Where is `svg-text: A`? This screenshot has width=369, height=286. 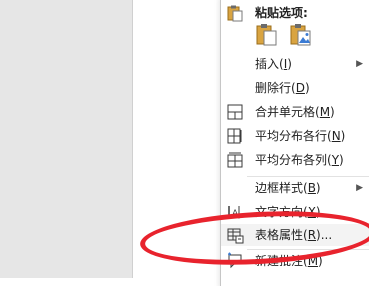
svg-text: A is located at coordinates (235, 214).